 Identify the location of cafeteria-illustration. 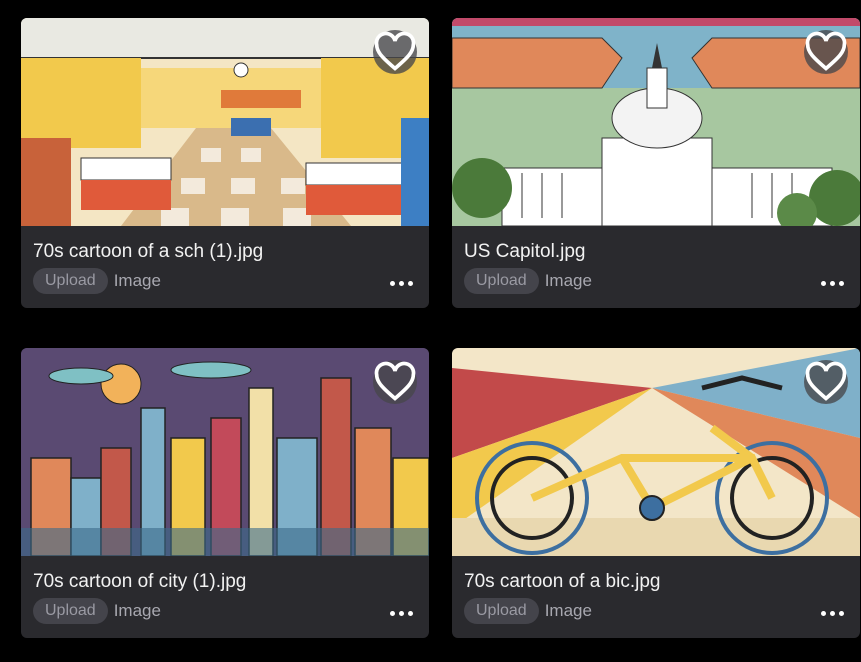
(225, 122).